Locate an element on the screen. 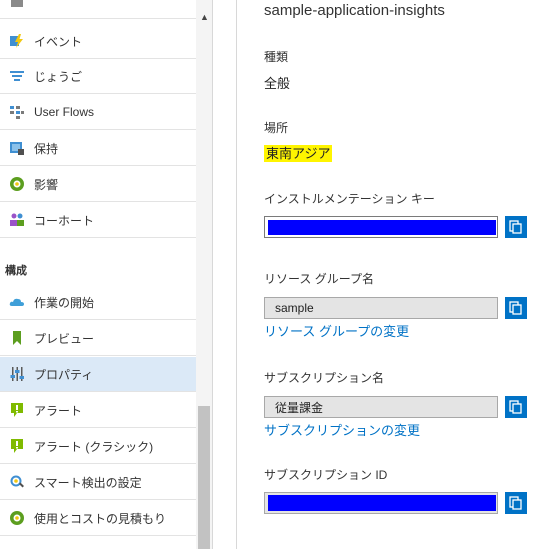  nav-item-smart-detection: スマート検出の設定 is located at coordinates (98, 482).